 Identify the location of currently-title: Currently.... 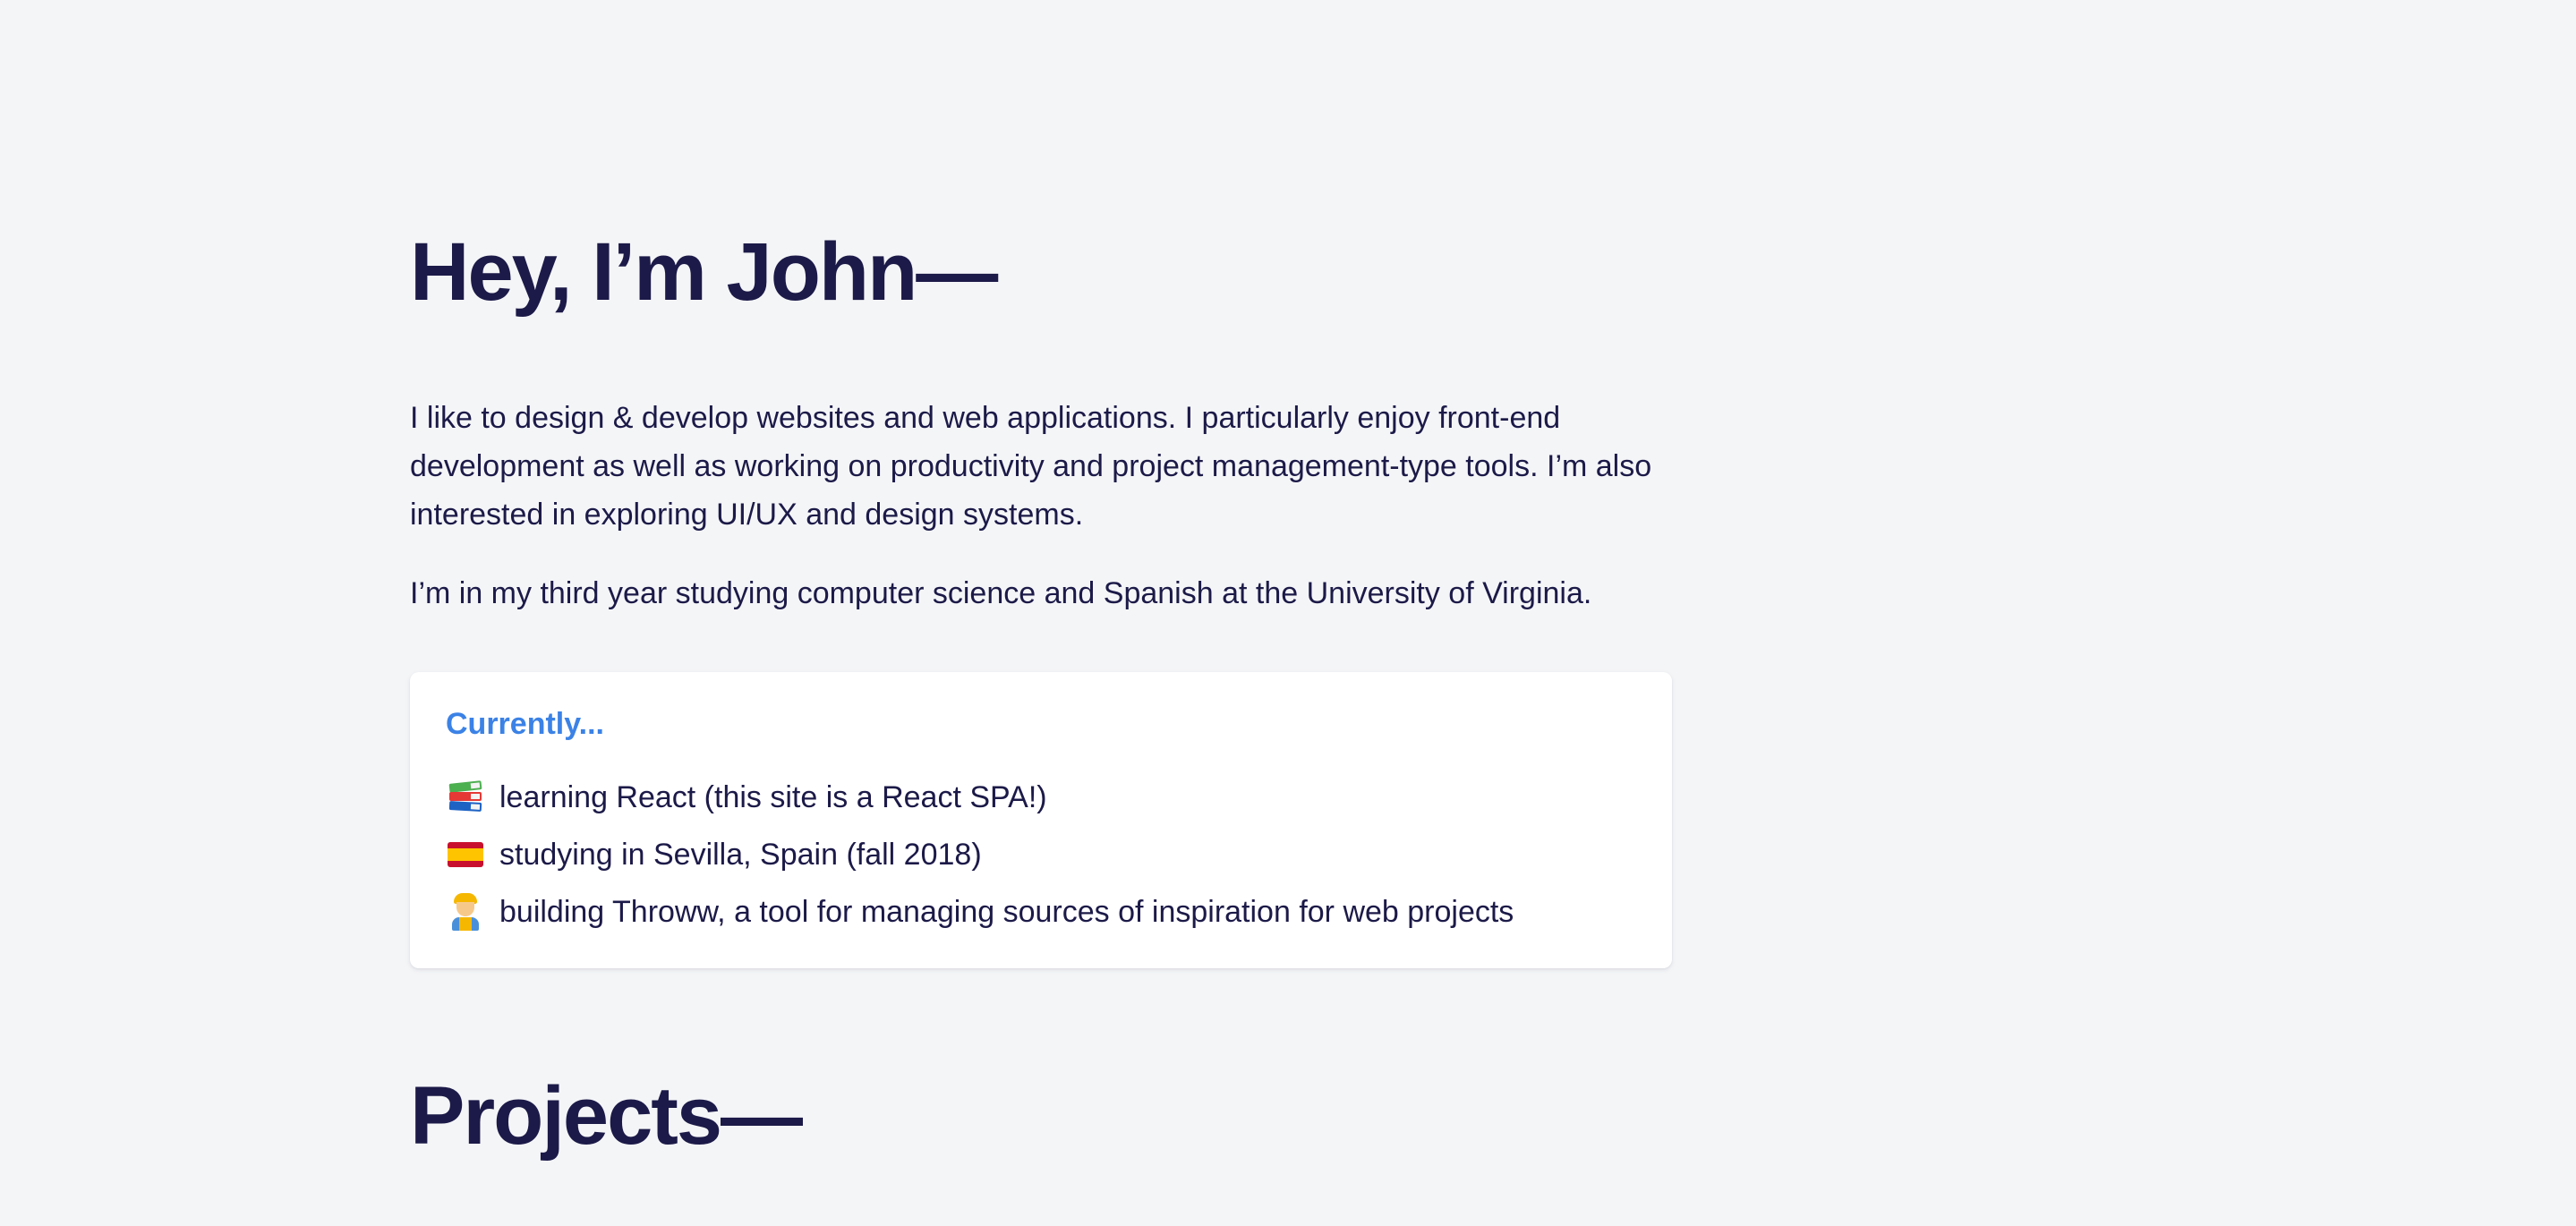
(525, 724).